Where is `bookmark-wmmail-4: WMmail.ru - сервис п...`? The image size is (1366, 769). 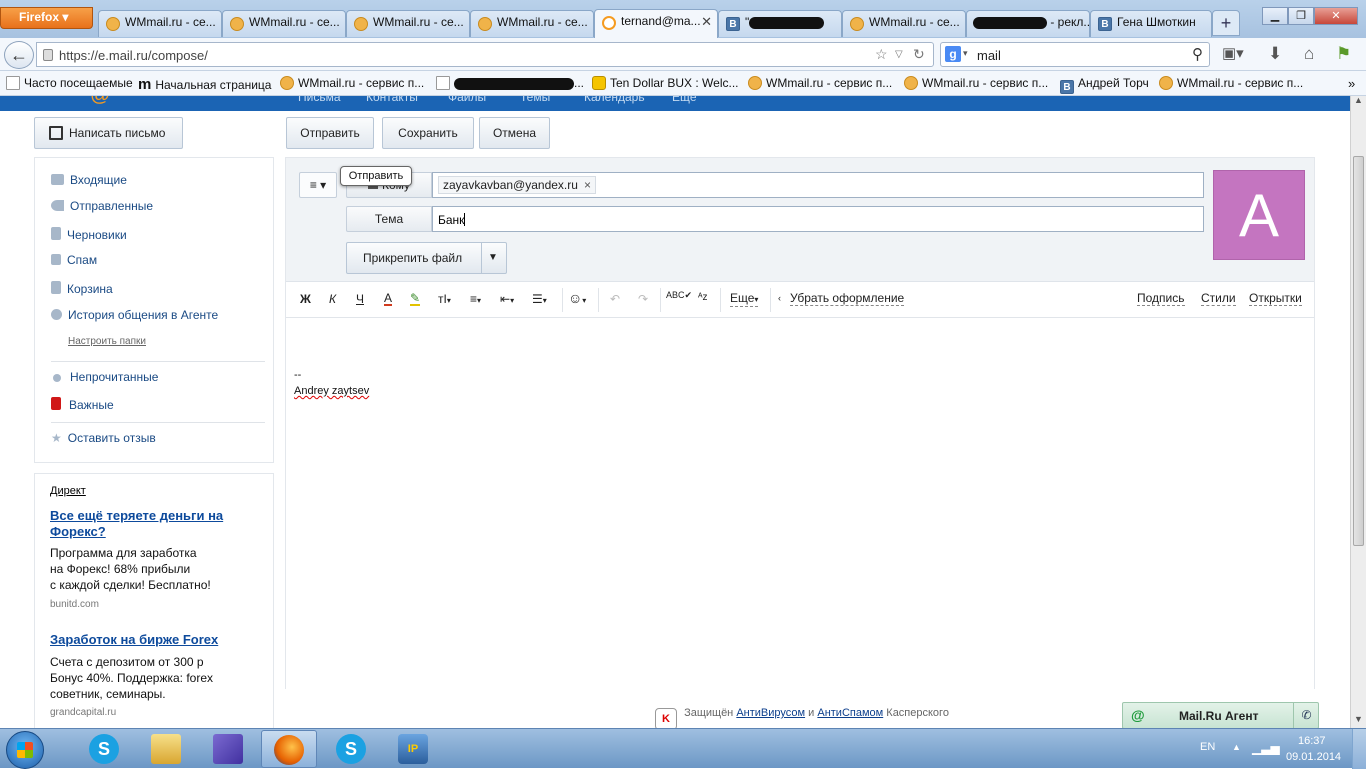 bookmark-wmmail-4: WMmail.ru - сервис п... is located at coordinates (1231, 83).